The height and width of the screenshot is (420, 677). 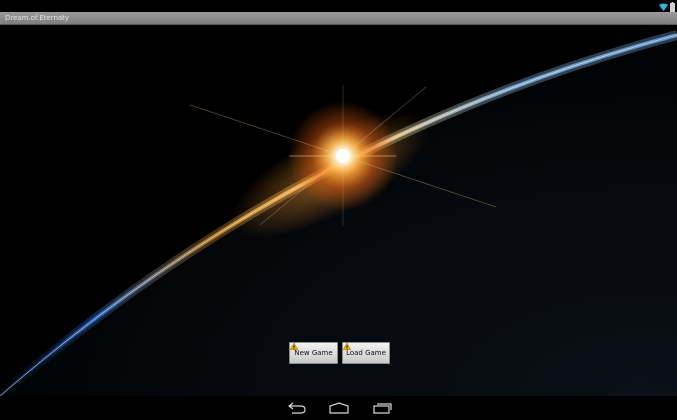 What do you see at coordinates (37, 18) in the screenshot?
I see `app-title: Dream.of.Eternaty` at bounding box center [37, 18].